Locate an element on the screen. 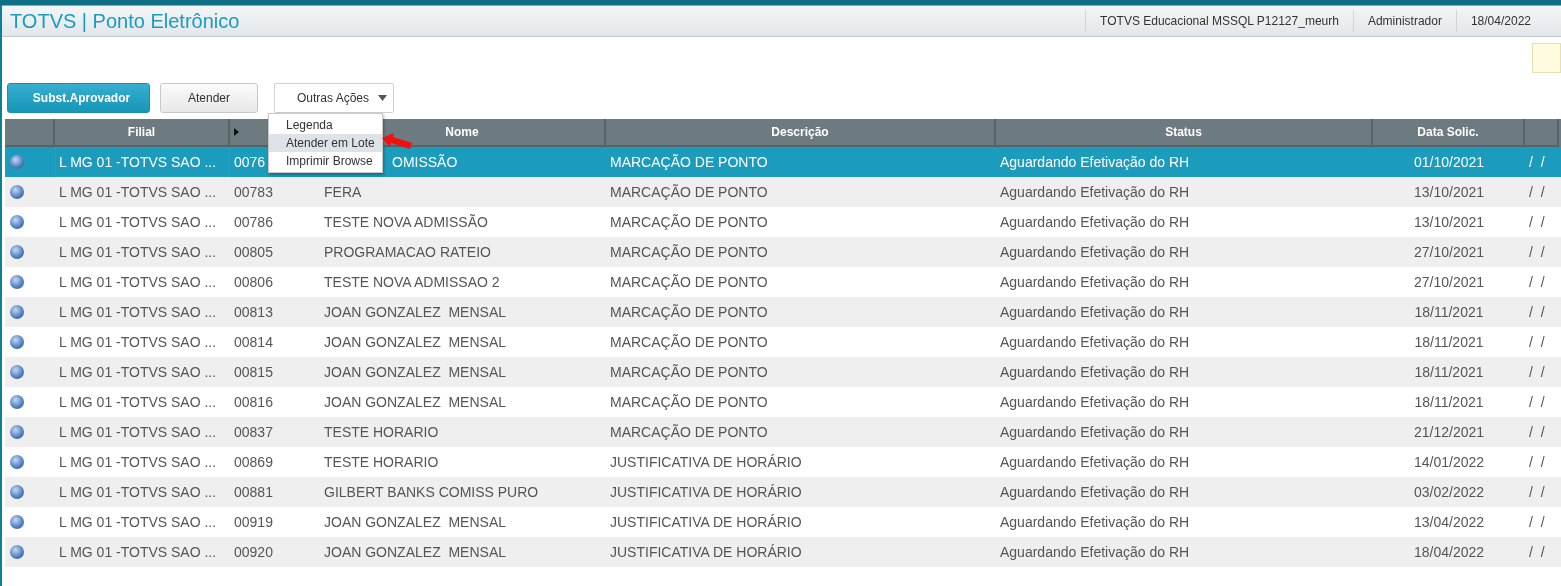 This screenshot has height=586, width=1561. table-row: L MG 01 -TOTVS SAO ... 00815 JOAN GONZALEZ MENSAL MARCAÇÃO DE PONTO Aguardando Efetivação do RH 18/11/2021 / / is located at coordinates (783, 372).